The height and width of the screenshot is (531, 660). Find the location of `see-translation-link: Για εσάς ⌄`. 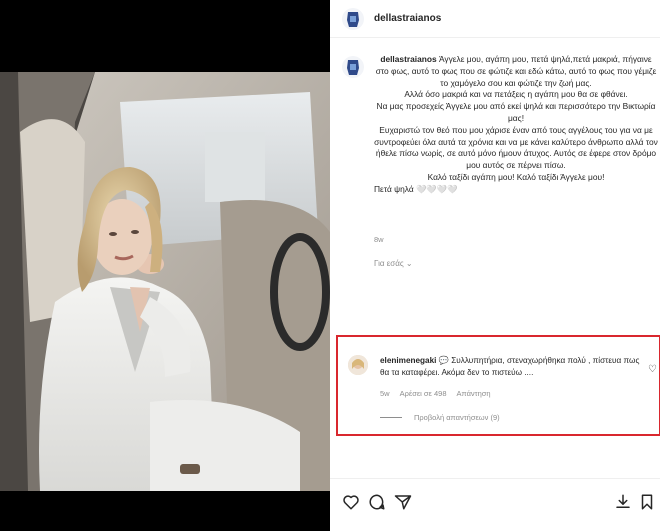

see-translation-link: Για εσάς ⌄ is located at coordinates (393, 263).